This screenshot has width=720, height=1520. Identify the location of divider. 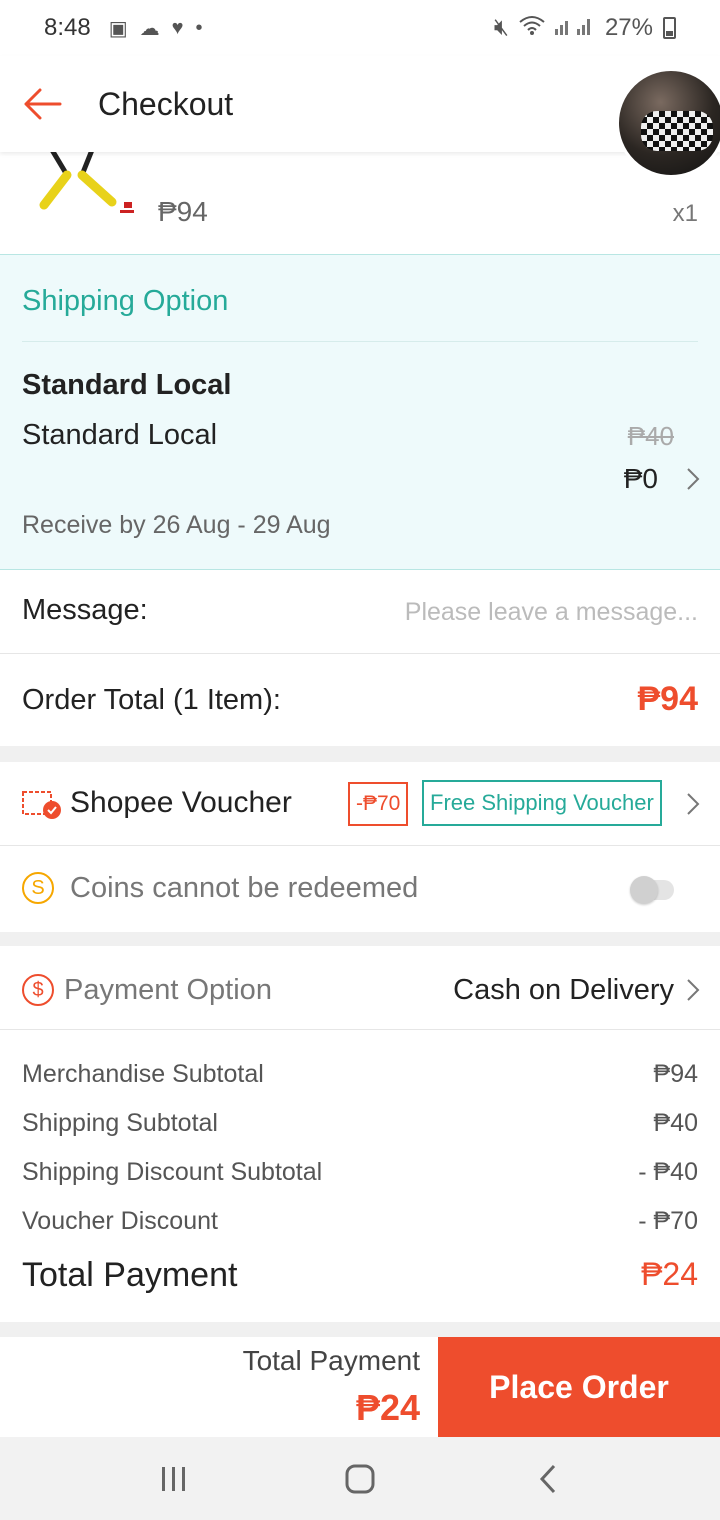
(360, 341).